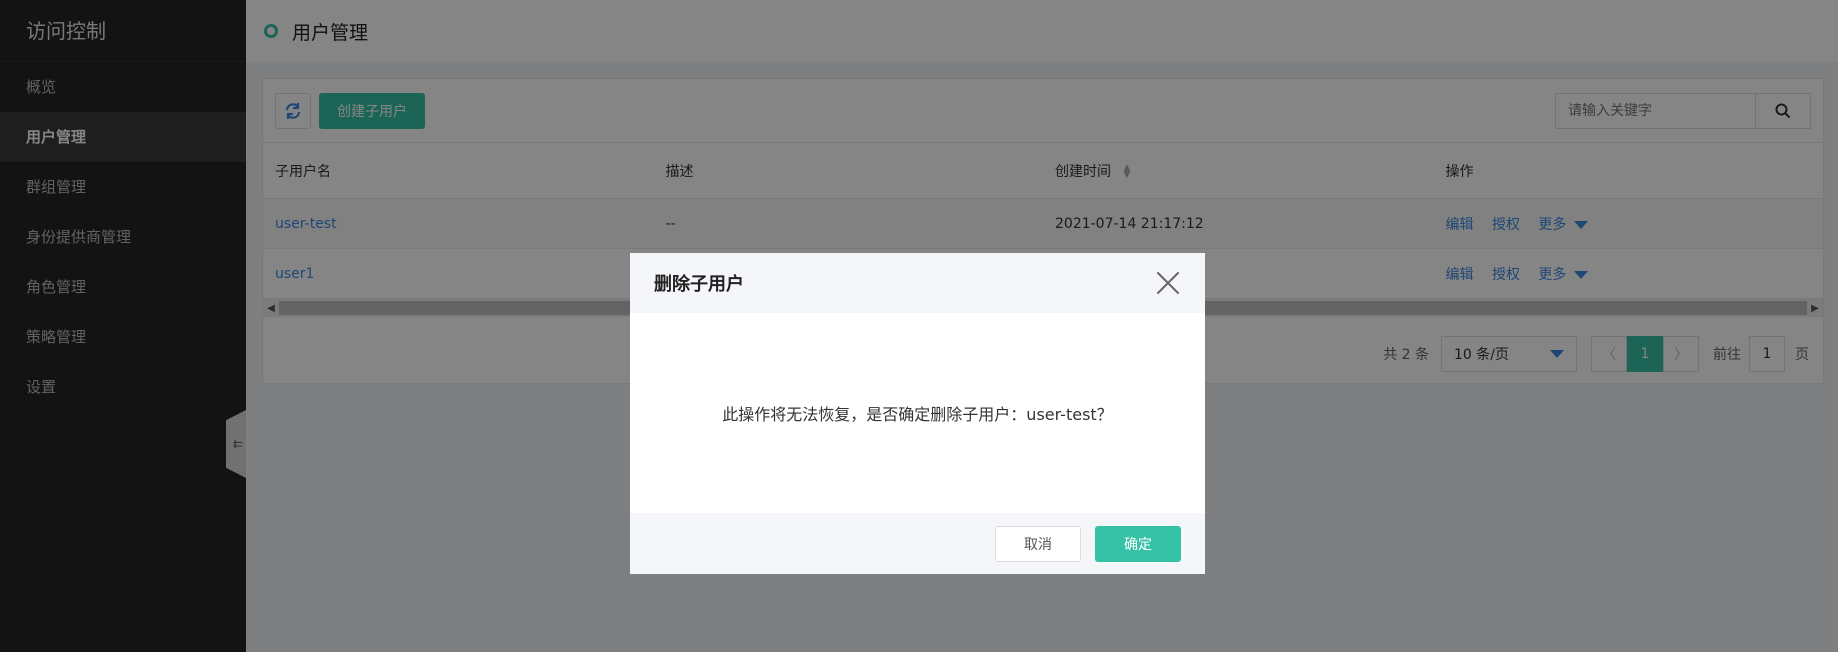  I want to click on cancel-button: 取消, so click(1038, 543).